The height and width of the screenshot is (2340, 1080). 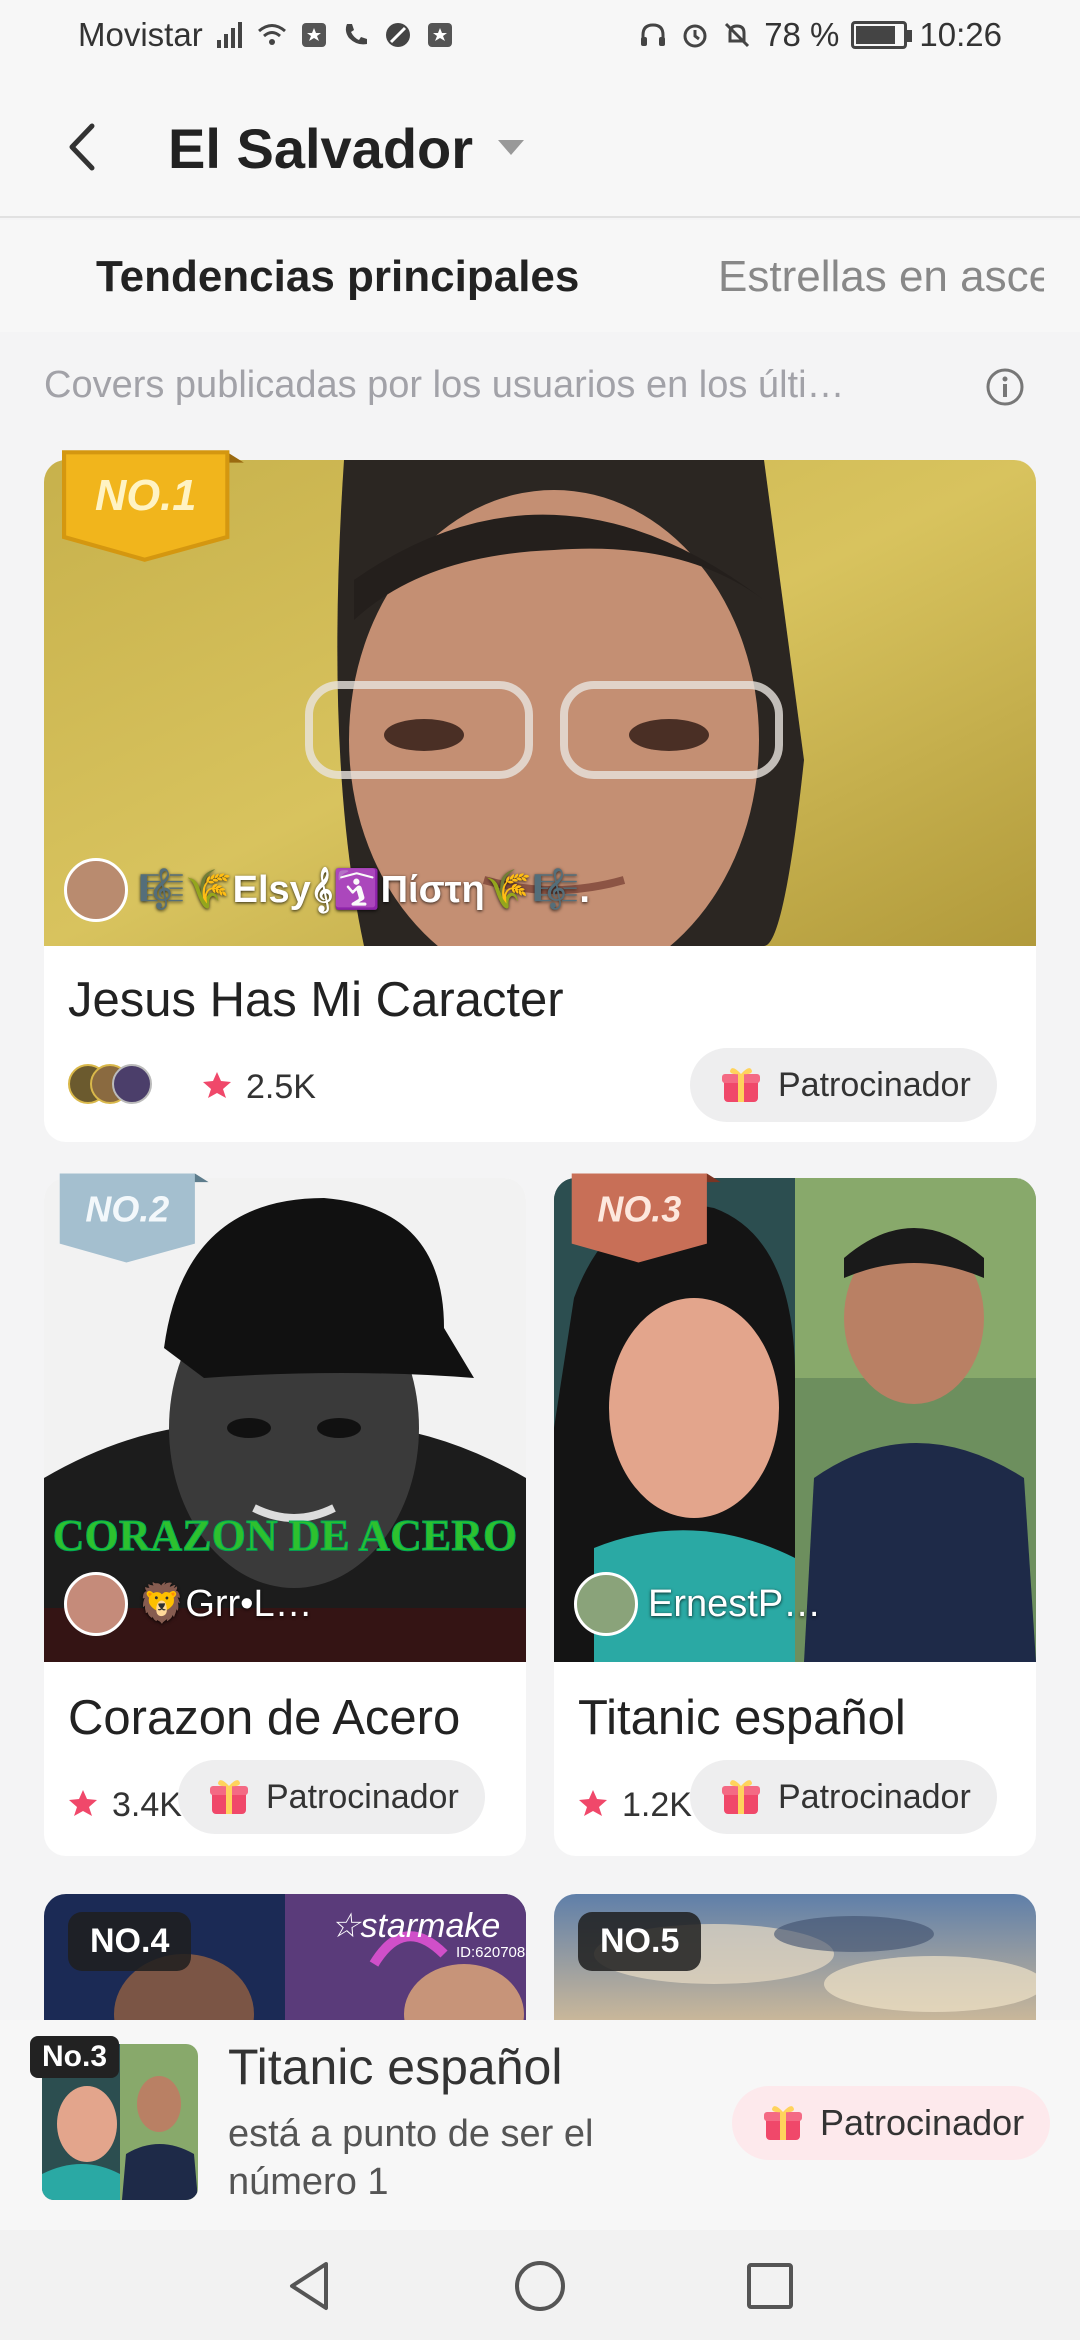 I want to click on song-title: Jesus Has Mi Caracter, so click(x=316, y=1000).